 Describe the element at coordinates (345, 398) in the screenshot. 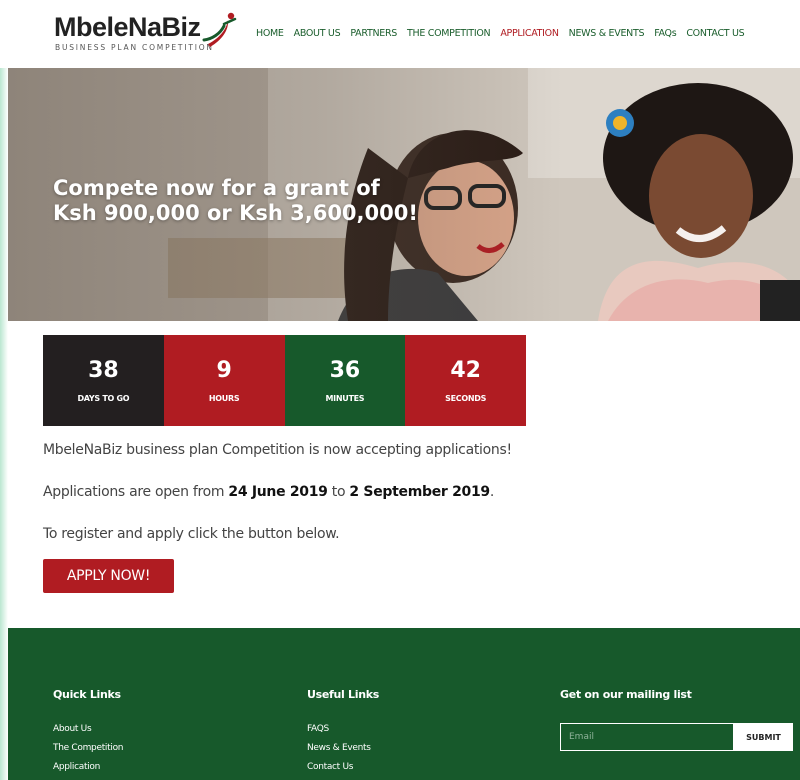

I see `countdown-minutes-label: MINUTES` at that location.